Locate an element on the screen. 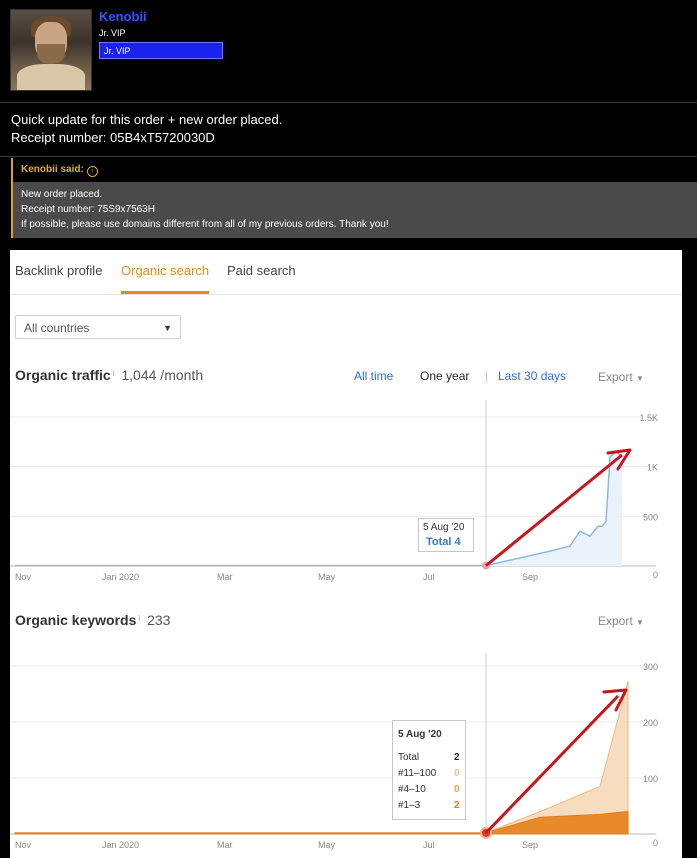  tooltip-row-label: #4–10 is located at coordinates (412, 789).